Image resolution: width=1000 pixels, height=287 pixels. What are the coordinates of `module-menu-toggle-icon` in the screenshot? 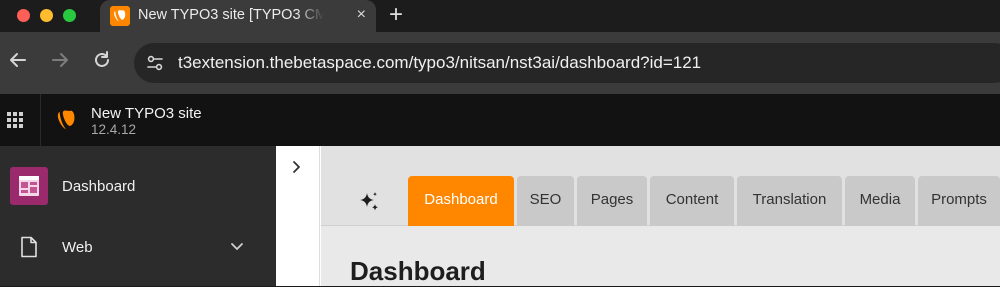 It's located at (15, 120).